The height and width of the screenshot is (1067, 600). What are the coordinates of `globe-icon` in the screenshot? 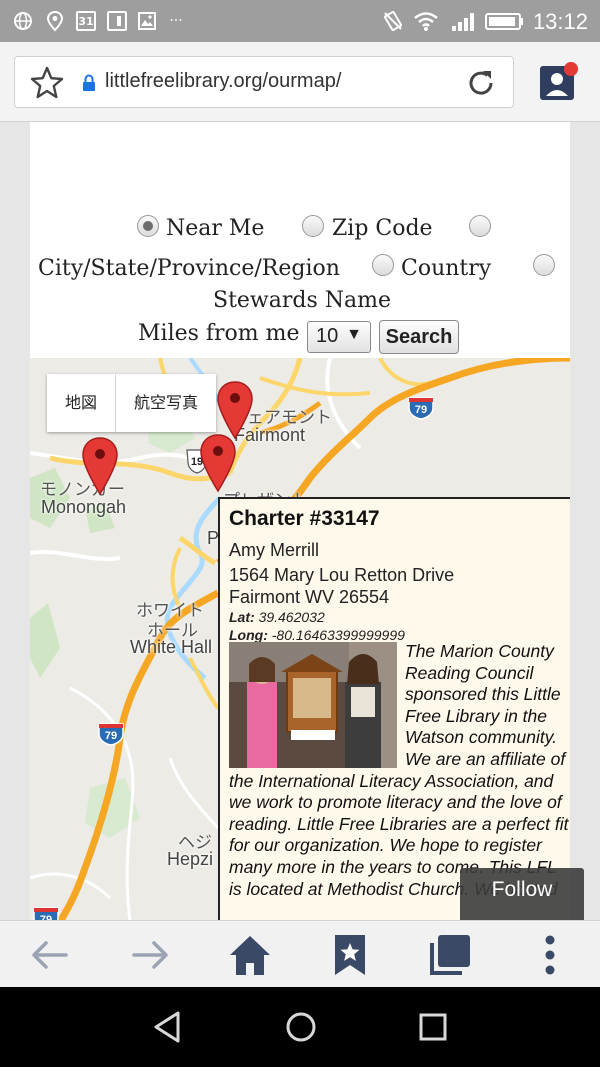 It's located at (23, 21).